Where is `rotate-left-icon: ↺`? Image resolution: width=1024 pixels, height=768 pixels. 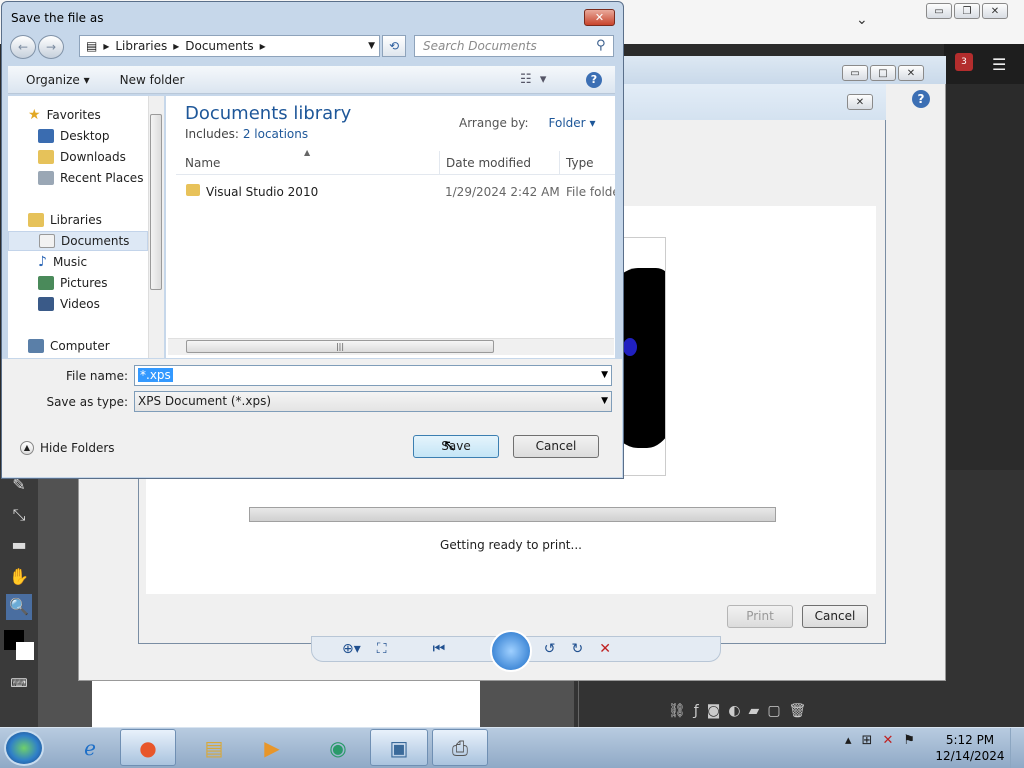
rotate-left-icon: ↺ is located at coordinates (550, 649).